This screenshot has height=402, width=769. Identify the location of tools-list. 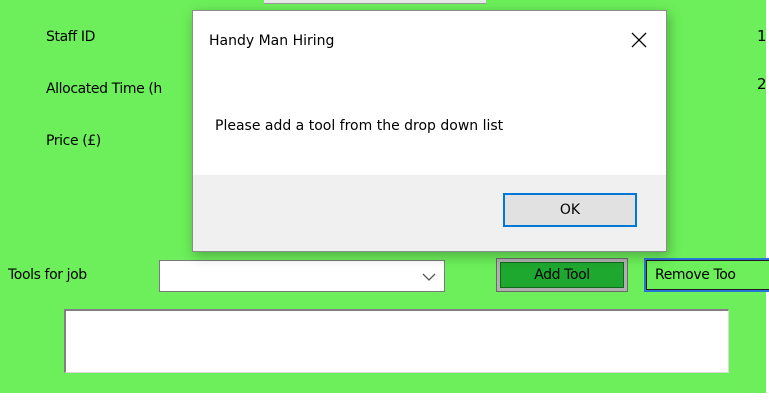
(396, 341).